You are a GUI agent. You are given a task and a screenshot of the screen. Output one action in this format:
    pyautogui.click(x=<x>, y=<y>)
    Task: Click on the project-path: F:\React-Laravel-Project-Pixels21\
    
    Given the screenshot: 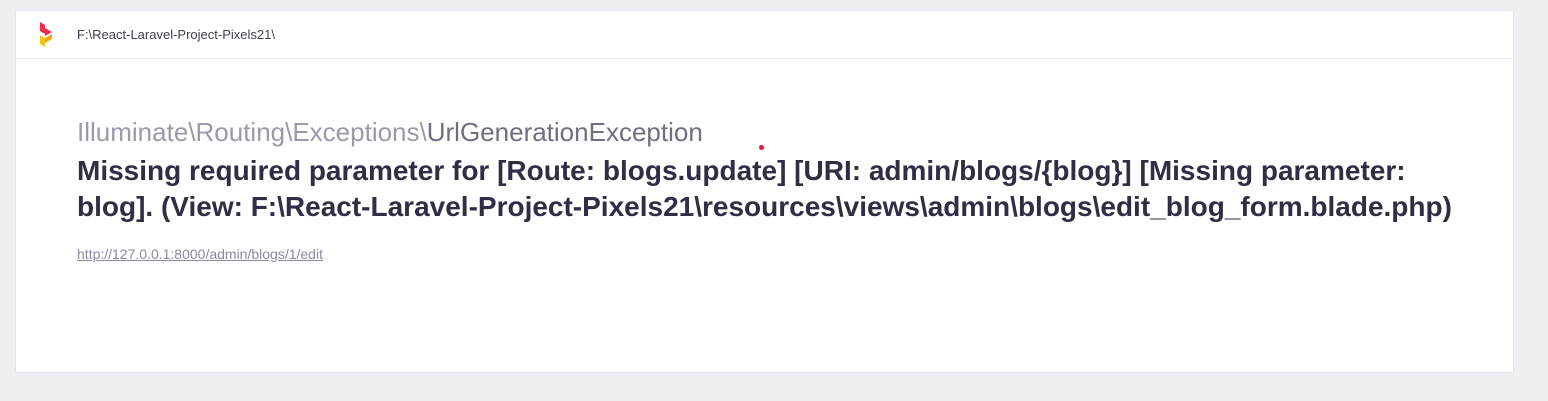 What is the action you would take?
    pyautogui.click(x=176, y=34)
    